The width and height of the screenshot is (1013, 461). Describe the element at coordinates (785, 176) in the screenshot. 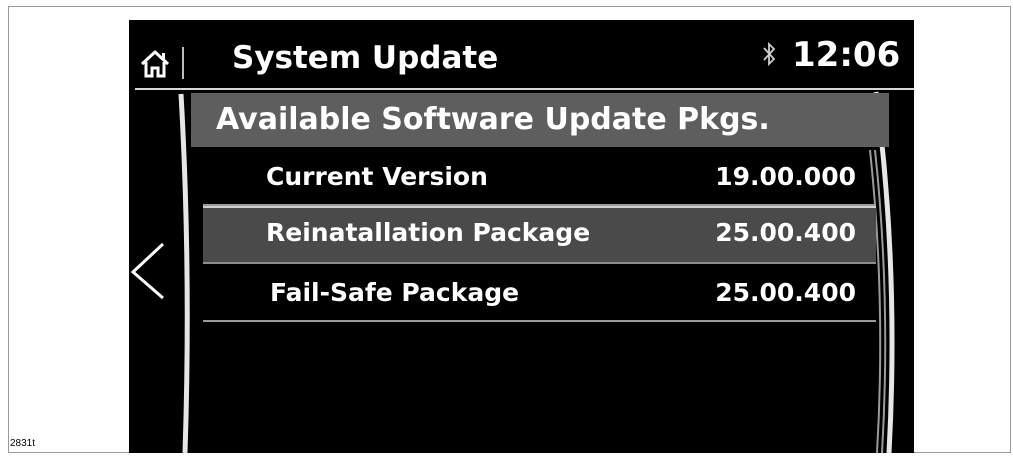

I see `list-item-value: 19.00.000` at that location.